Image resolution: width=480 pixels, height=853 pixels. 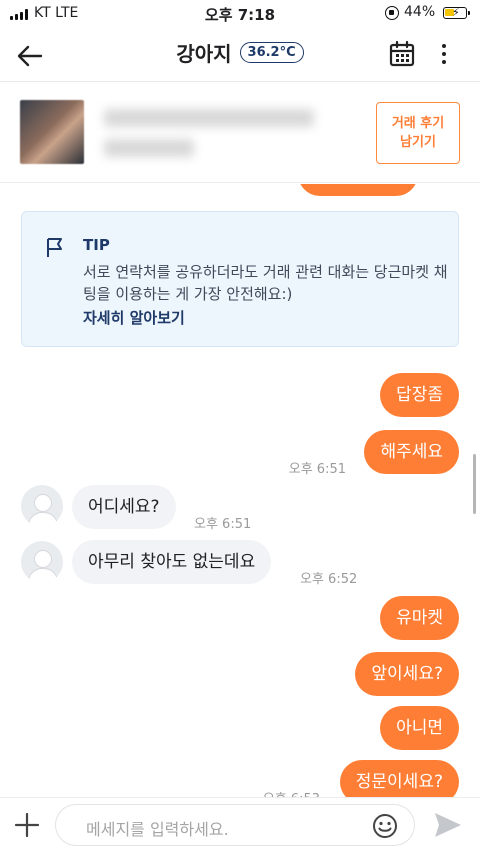 What do you see at coordinates (96, 245) in the screenshot?
I see `tip-title: TIP` at bounding box center [96, 245].